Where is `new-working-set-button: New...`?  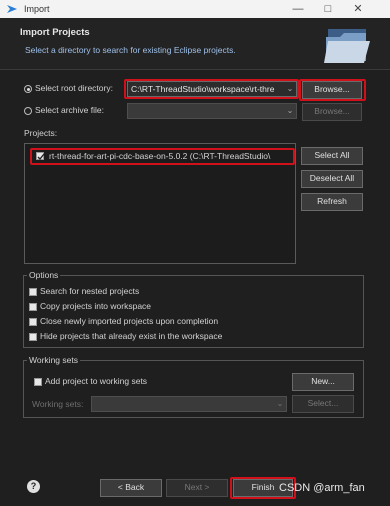
new-working-set-button: New... is located at coordinates (323, 382).